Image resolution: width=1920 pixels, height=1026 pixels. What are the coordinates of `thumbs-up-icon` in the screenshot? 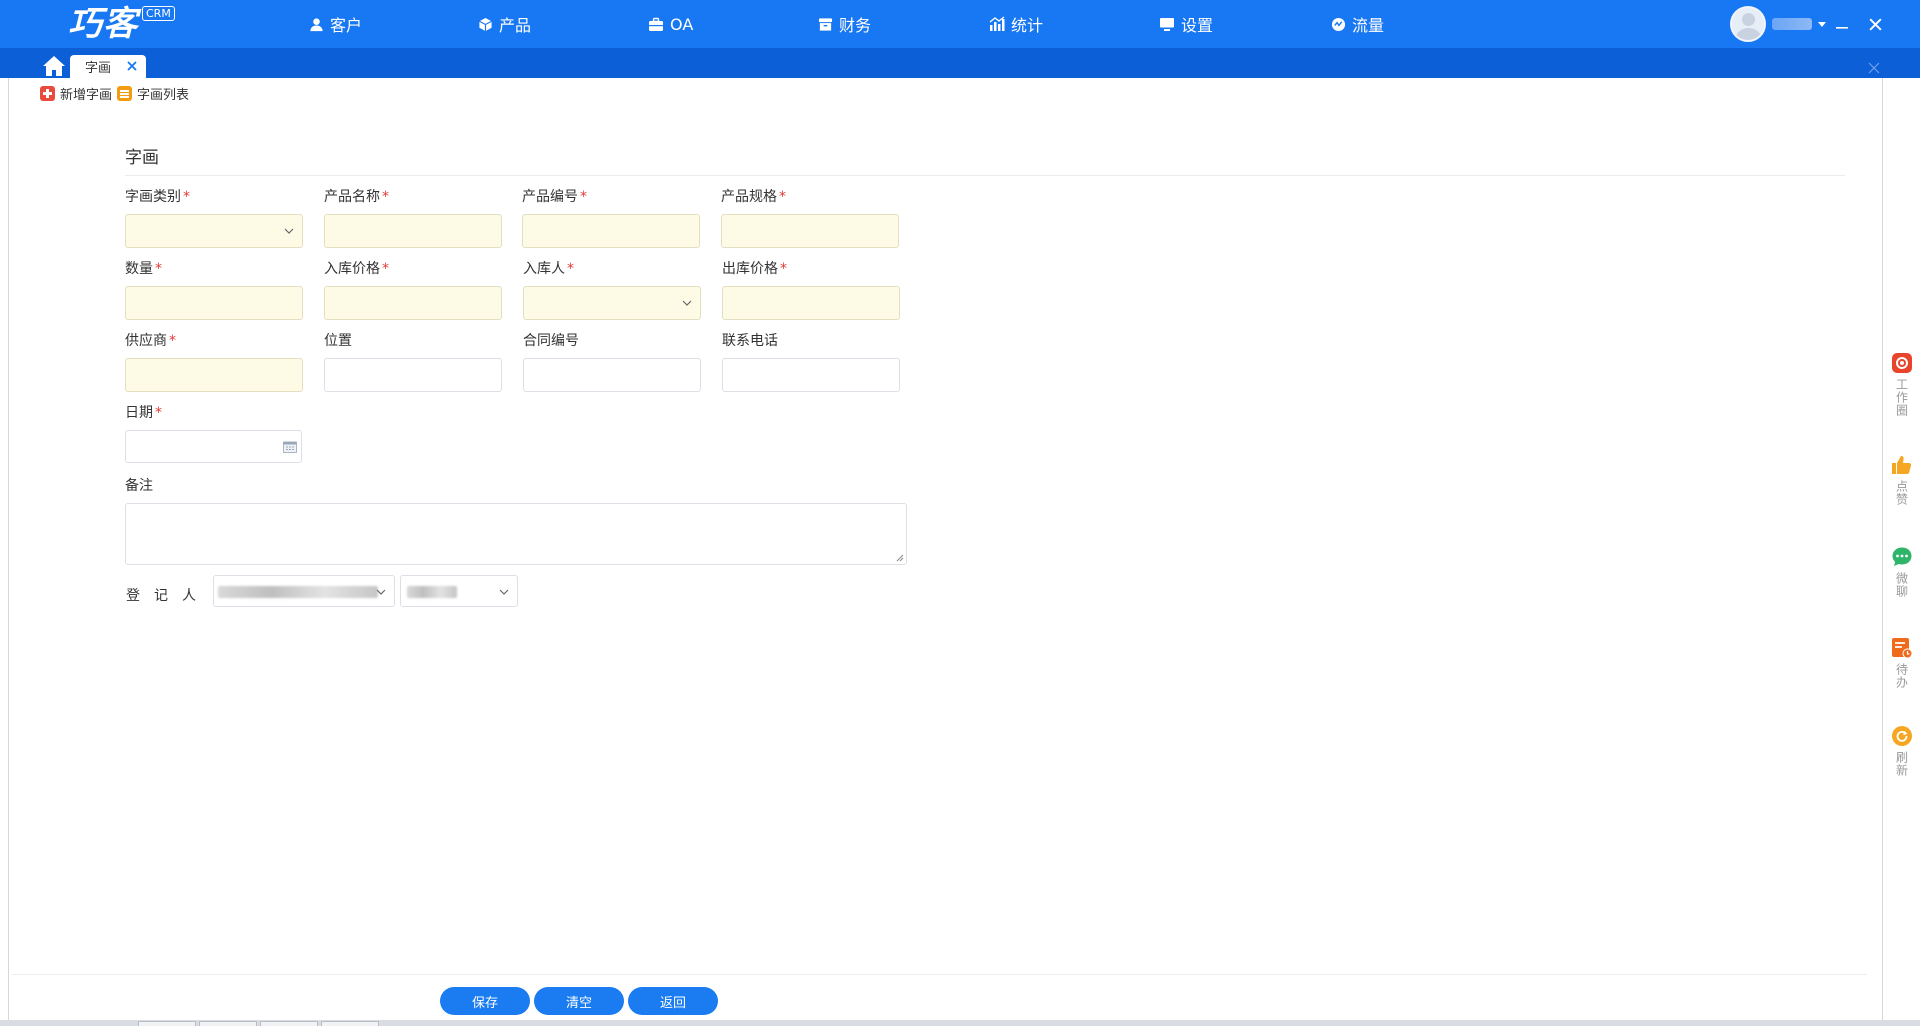 It's located at (1901, 465).